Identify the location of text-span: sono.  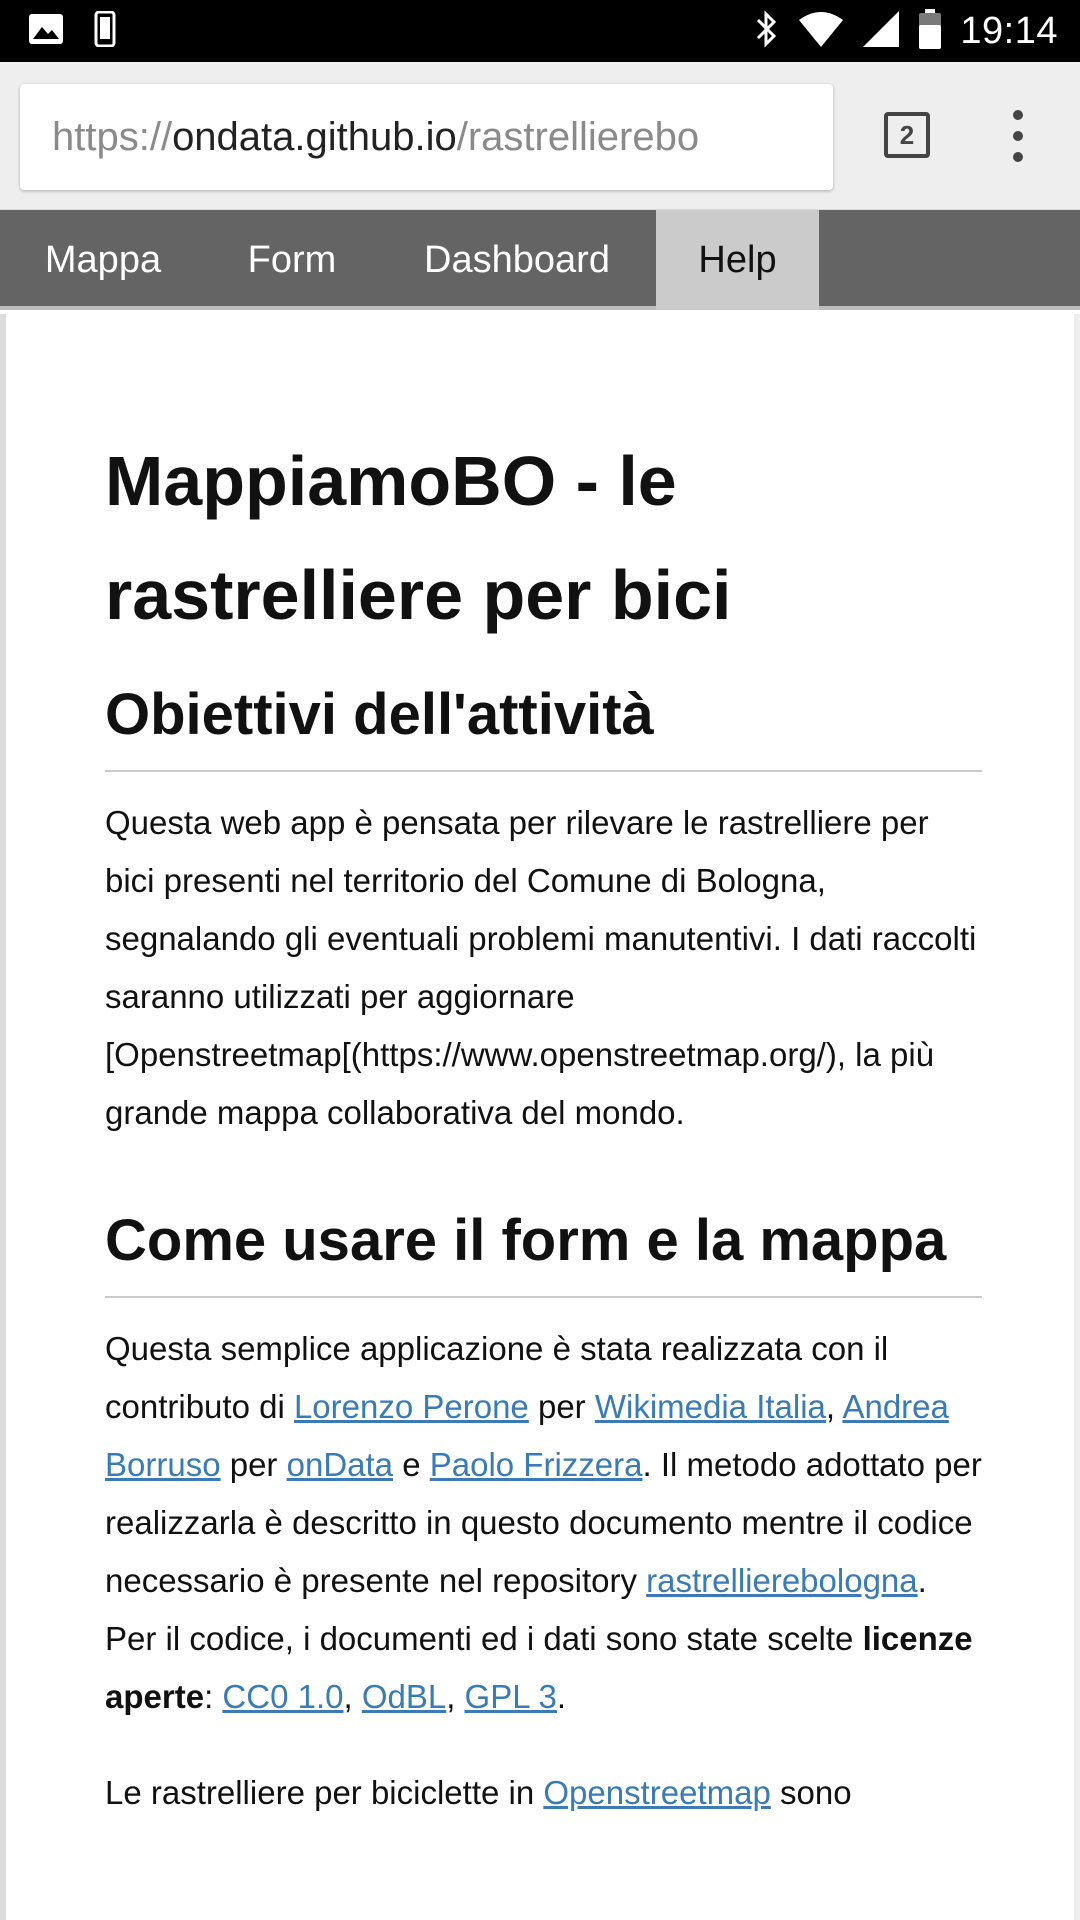
(811, 1792).